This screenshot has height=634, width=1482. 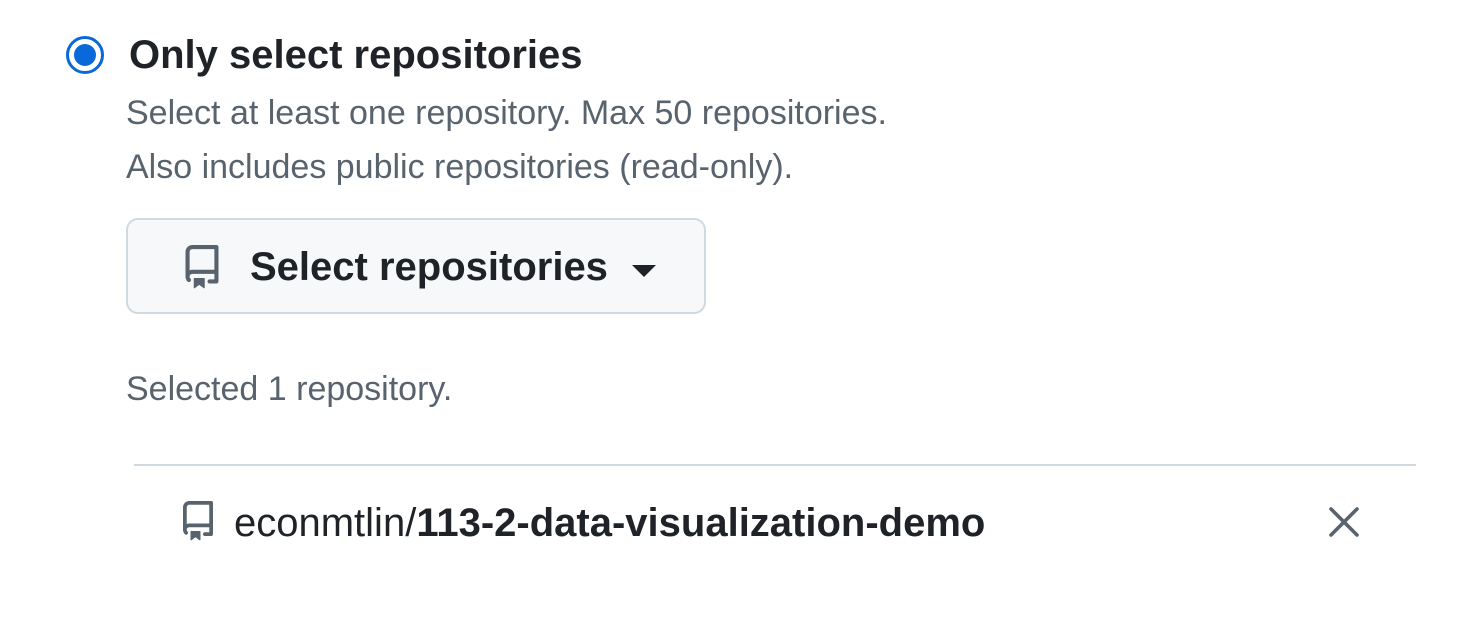 I want to click on close-icon, so click(x=1344, y=522).